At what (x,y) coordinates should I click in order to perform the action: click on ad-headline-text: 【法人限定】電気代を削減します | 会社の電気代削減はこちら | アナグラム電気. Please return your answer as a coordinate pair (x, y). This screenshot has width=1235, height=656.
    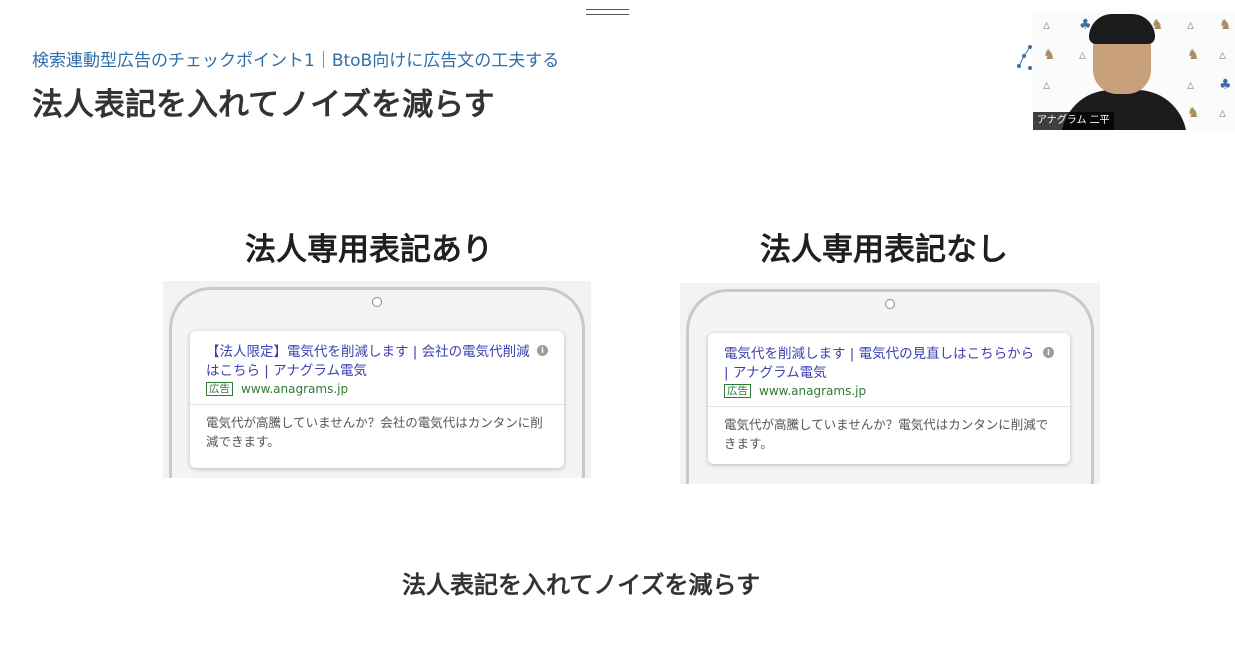
    Looking at the image, I should click on (368, 361).